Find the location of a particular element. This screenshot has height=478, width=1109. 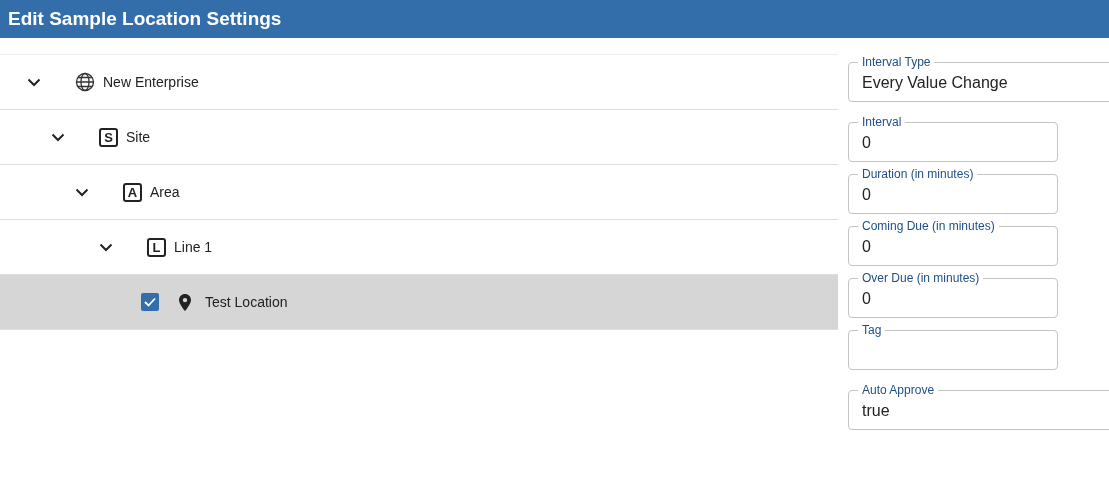

field-label: Over Due (in minutes) is located at coordinates (921, 278).